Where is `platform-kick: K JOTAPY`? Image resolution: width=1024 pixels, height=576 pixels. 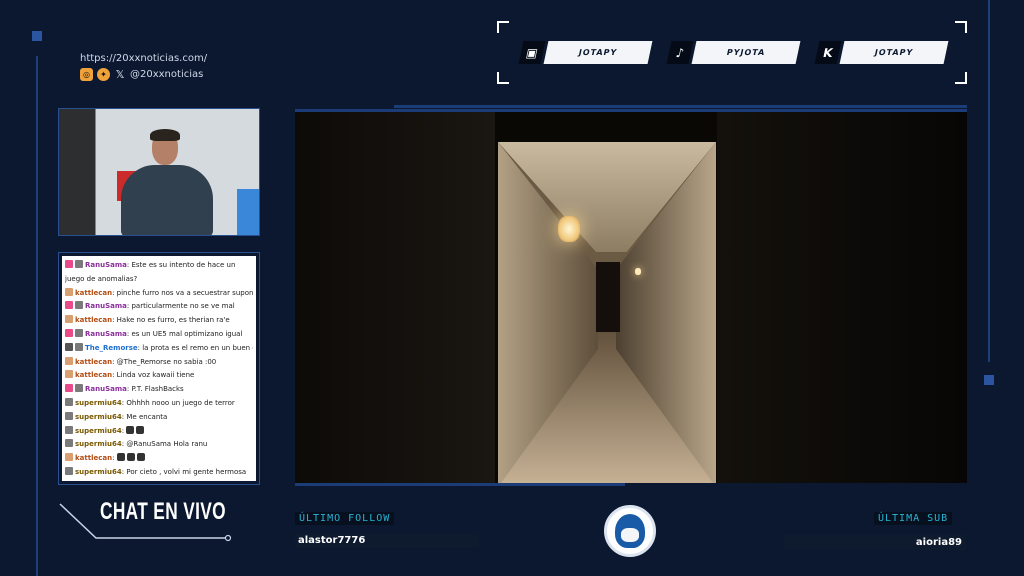
platform-kick: K JOTAPY is located at coordinates (881, 52).